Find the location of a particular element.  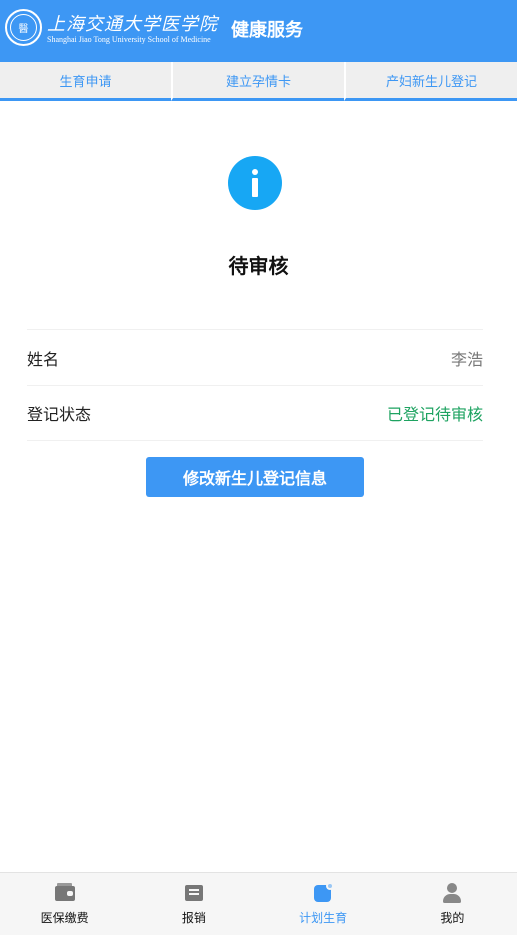

registration-status-row: 登记状态 已登记待审核 is located at coordinates (255, 413).